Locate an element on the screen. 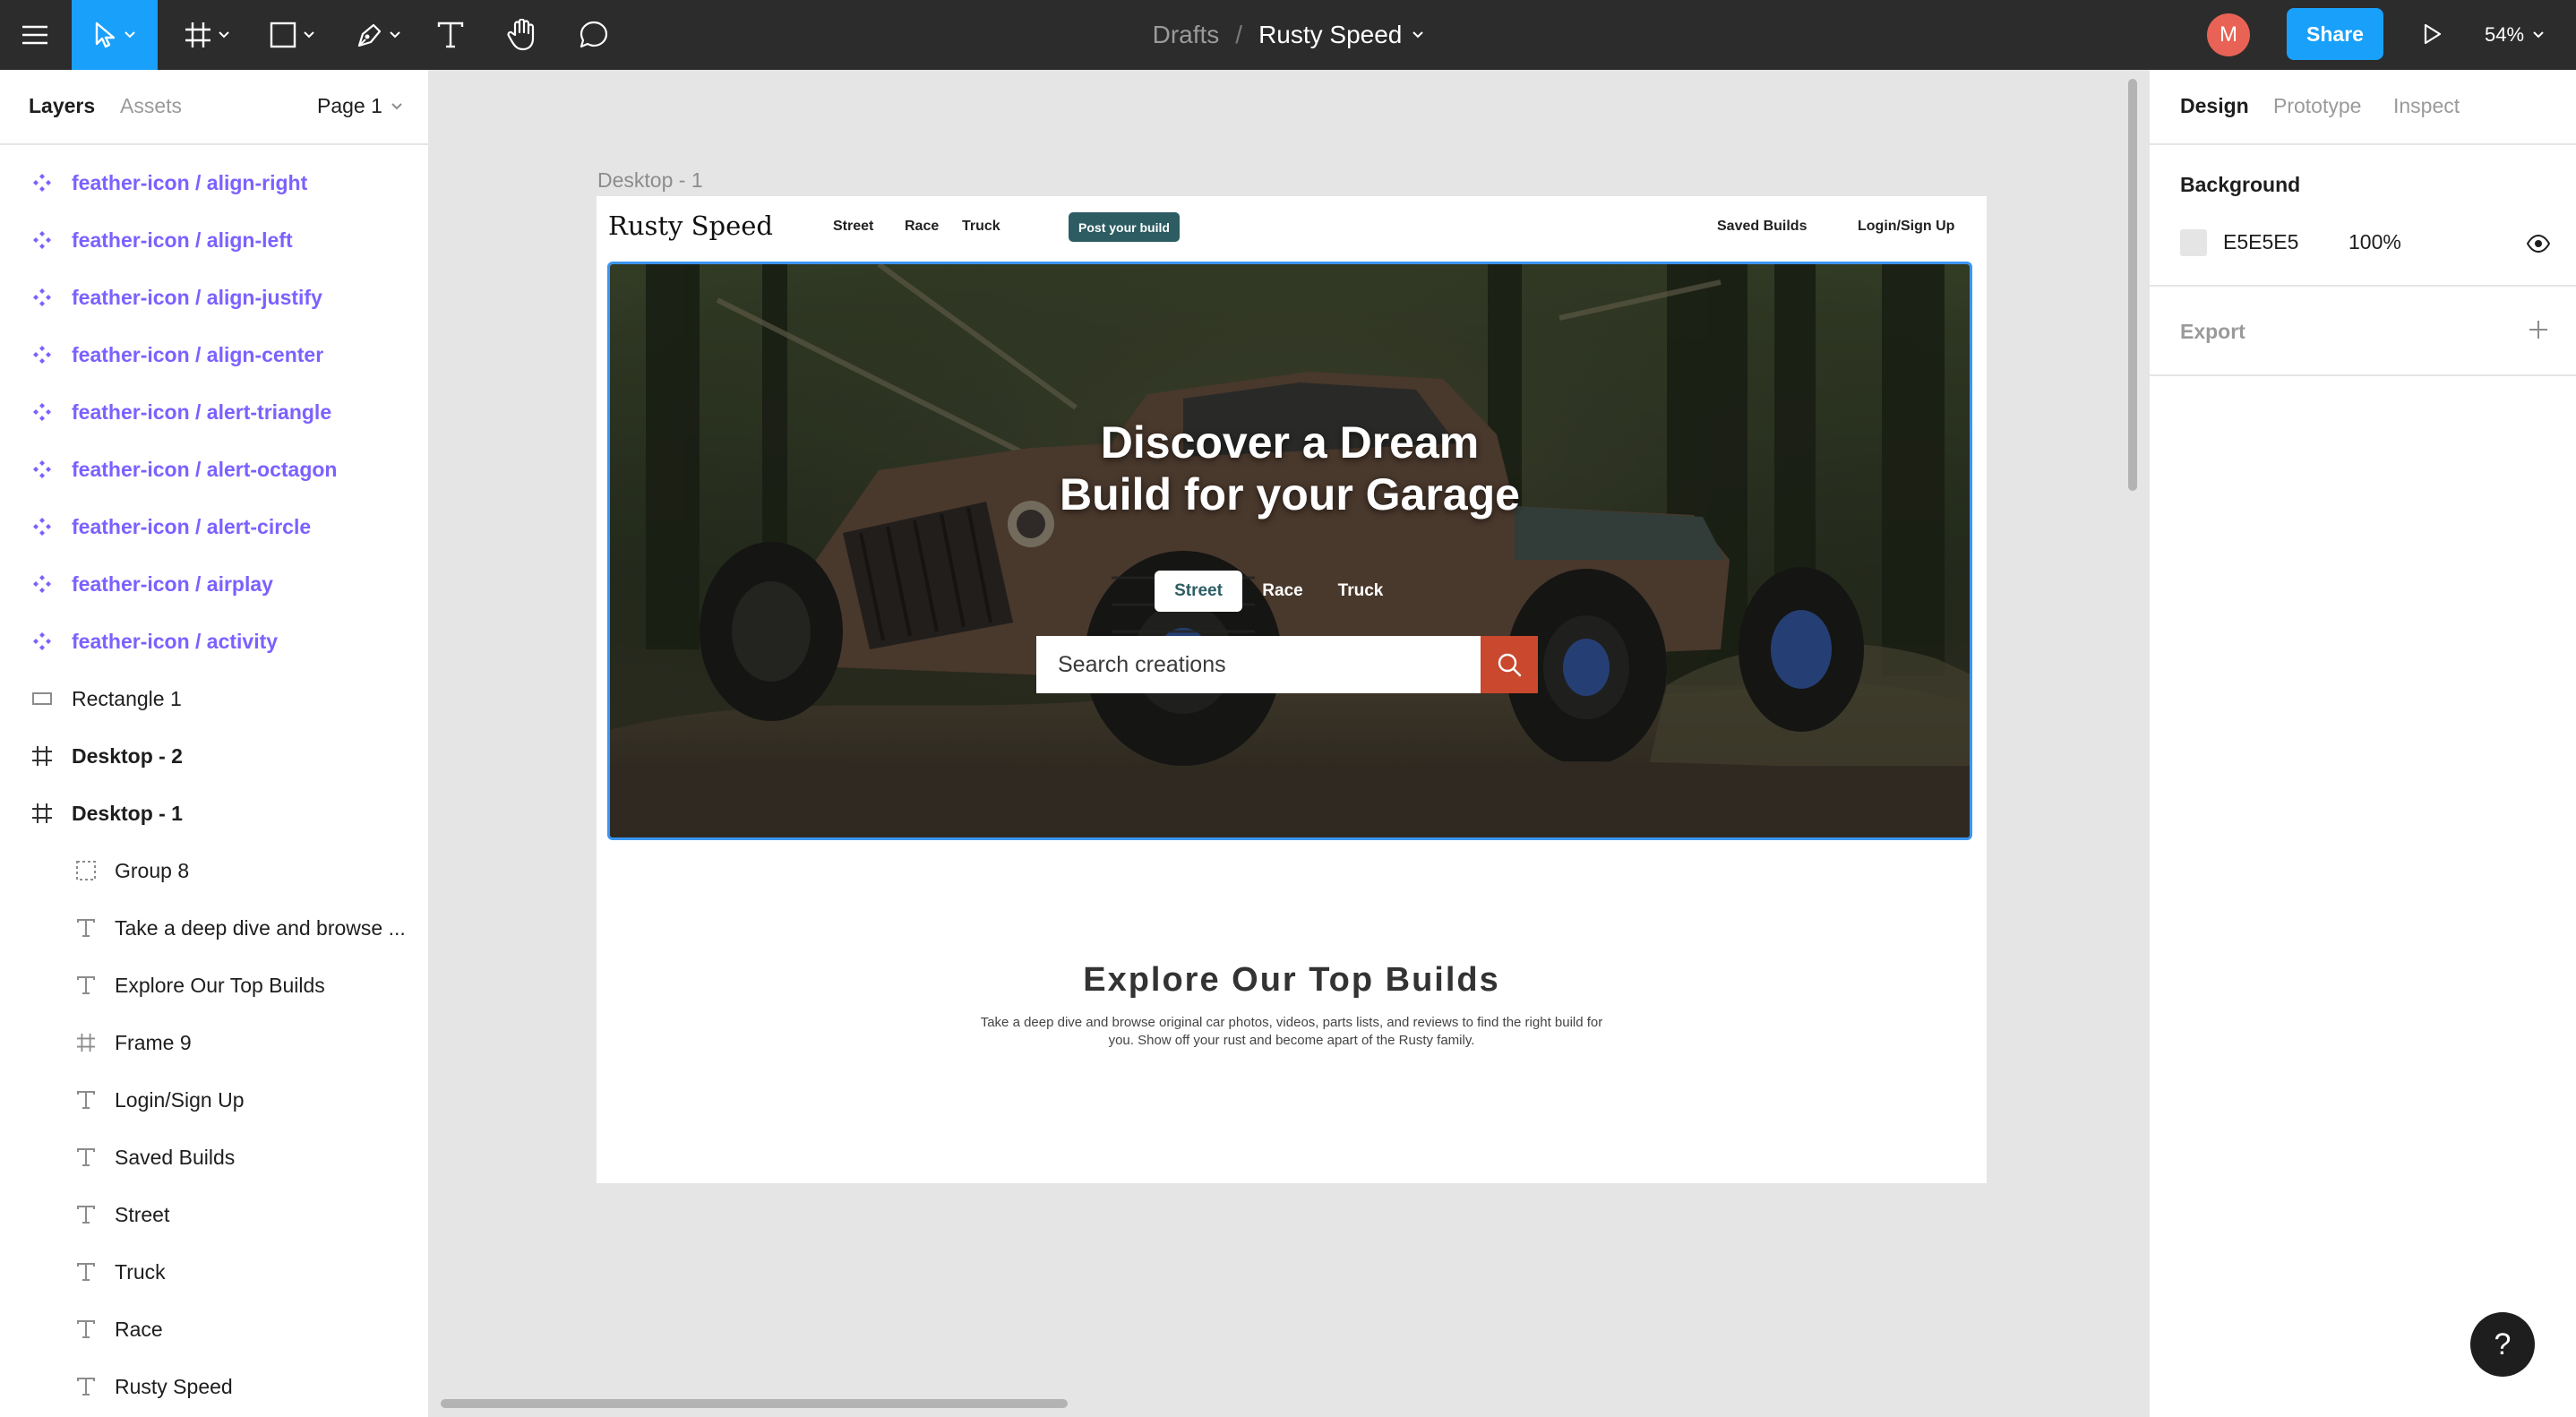 The height and width of the screenshot is (1417, 2576). page-name: Page 1 is located at coordinates (349, 105).